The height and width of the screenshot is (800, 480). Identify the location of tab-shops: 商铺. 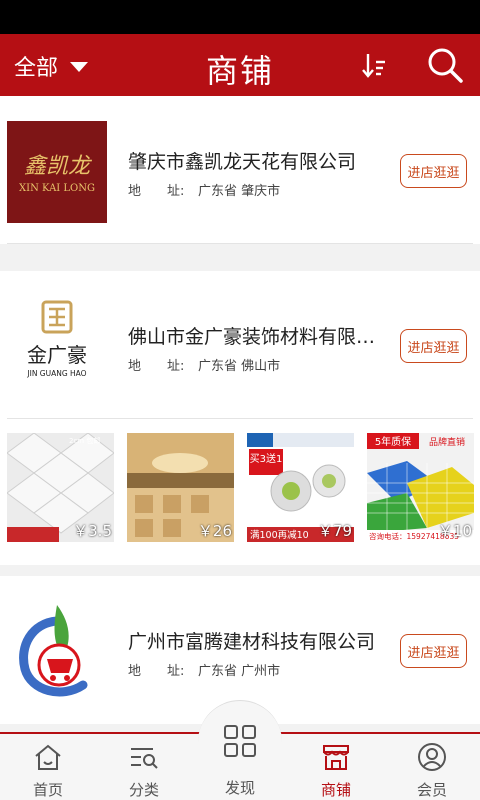
(336, 767).